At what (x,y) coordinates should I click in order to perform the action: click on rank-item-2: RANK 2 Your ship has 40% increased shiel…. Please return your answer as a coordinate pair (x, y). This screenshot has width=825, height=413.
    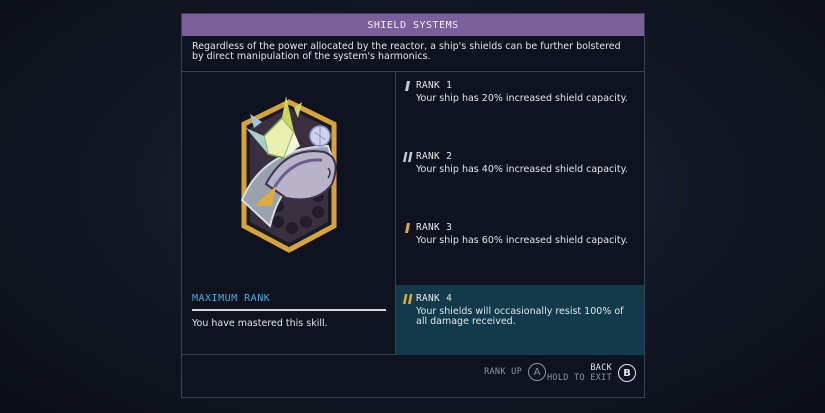
    Looking at the image, I should click on (520, 178).